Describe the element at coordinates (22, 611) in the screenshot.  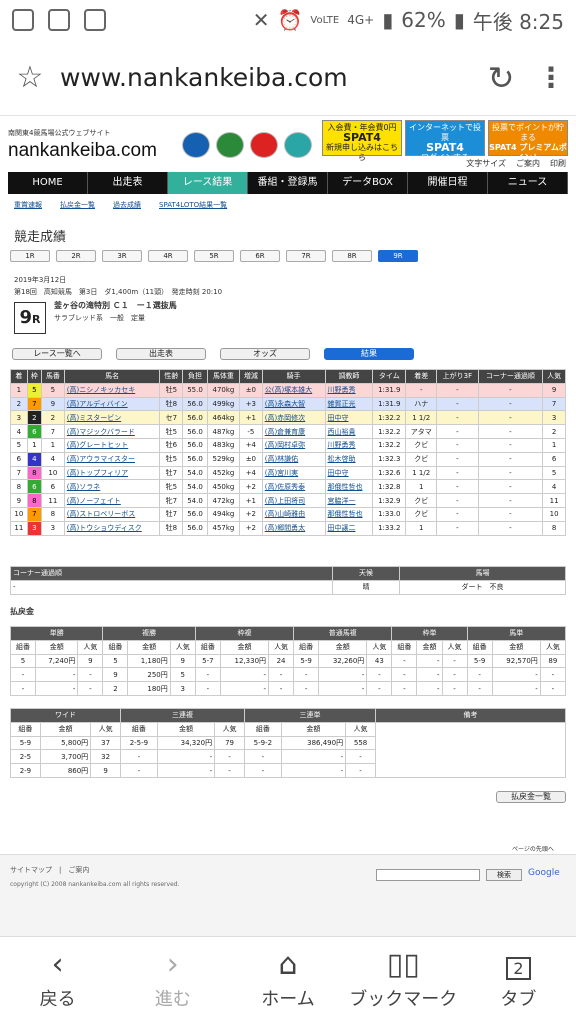
I see `payout-heading: 払戻金` at that location.